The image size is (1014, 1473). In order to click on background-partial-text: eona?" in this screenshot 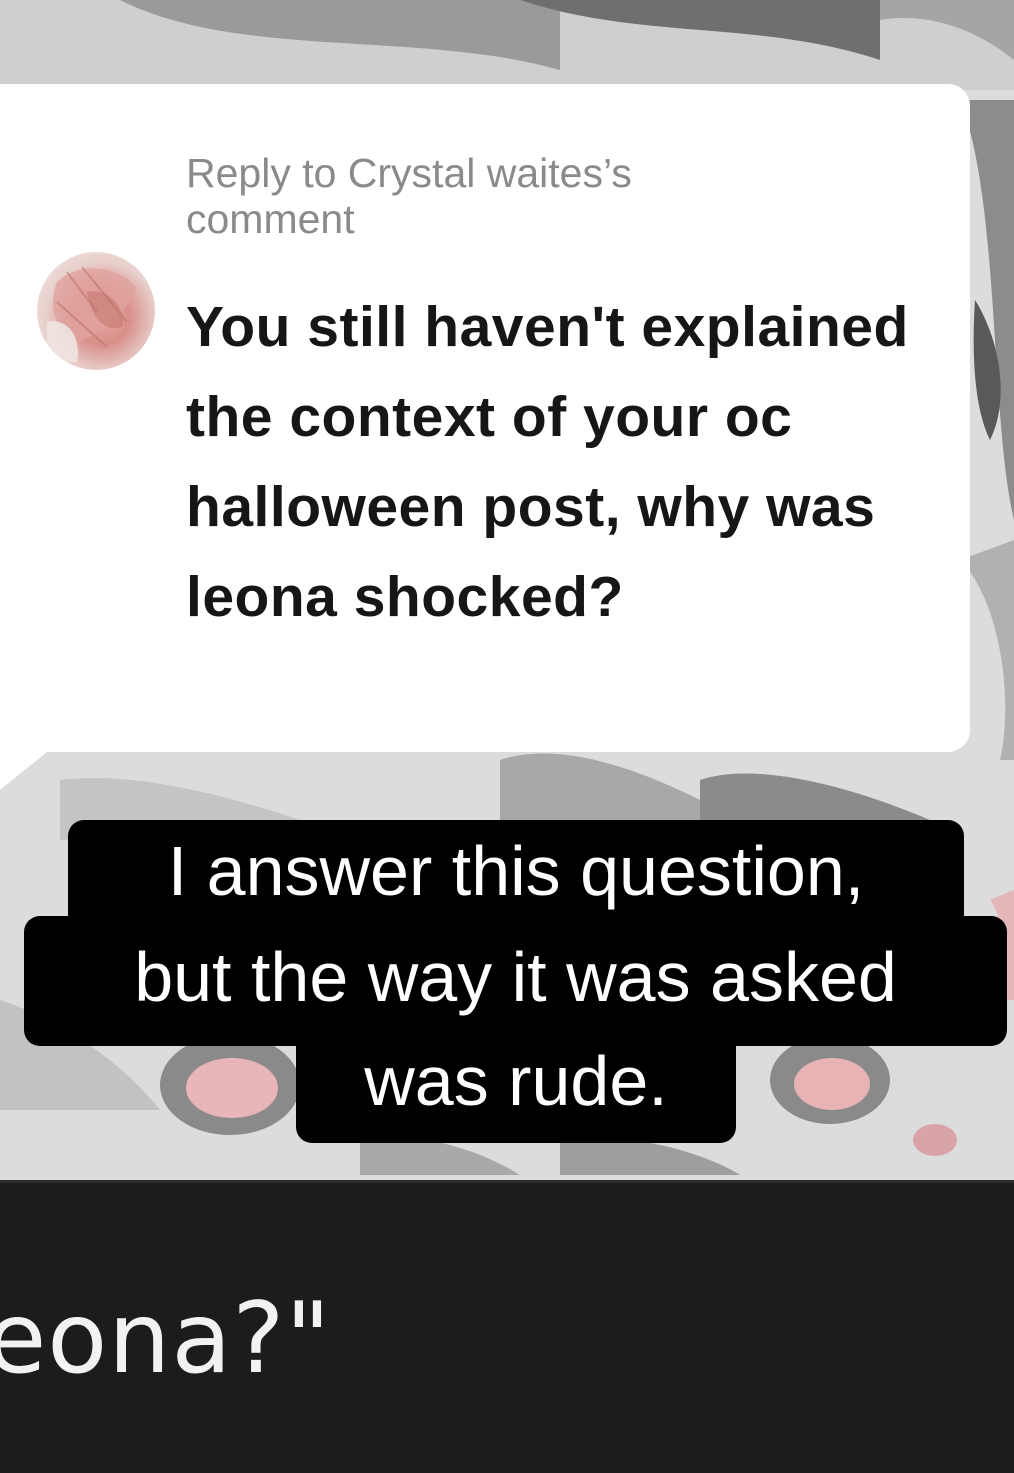, I will do `click(166, 1339)`.